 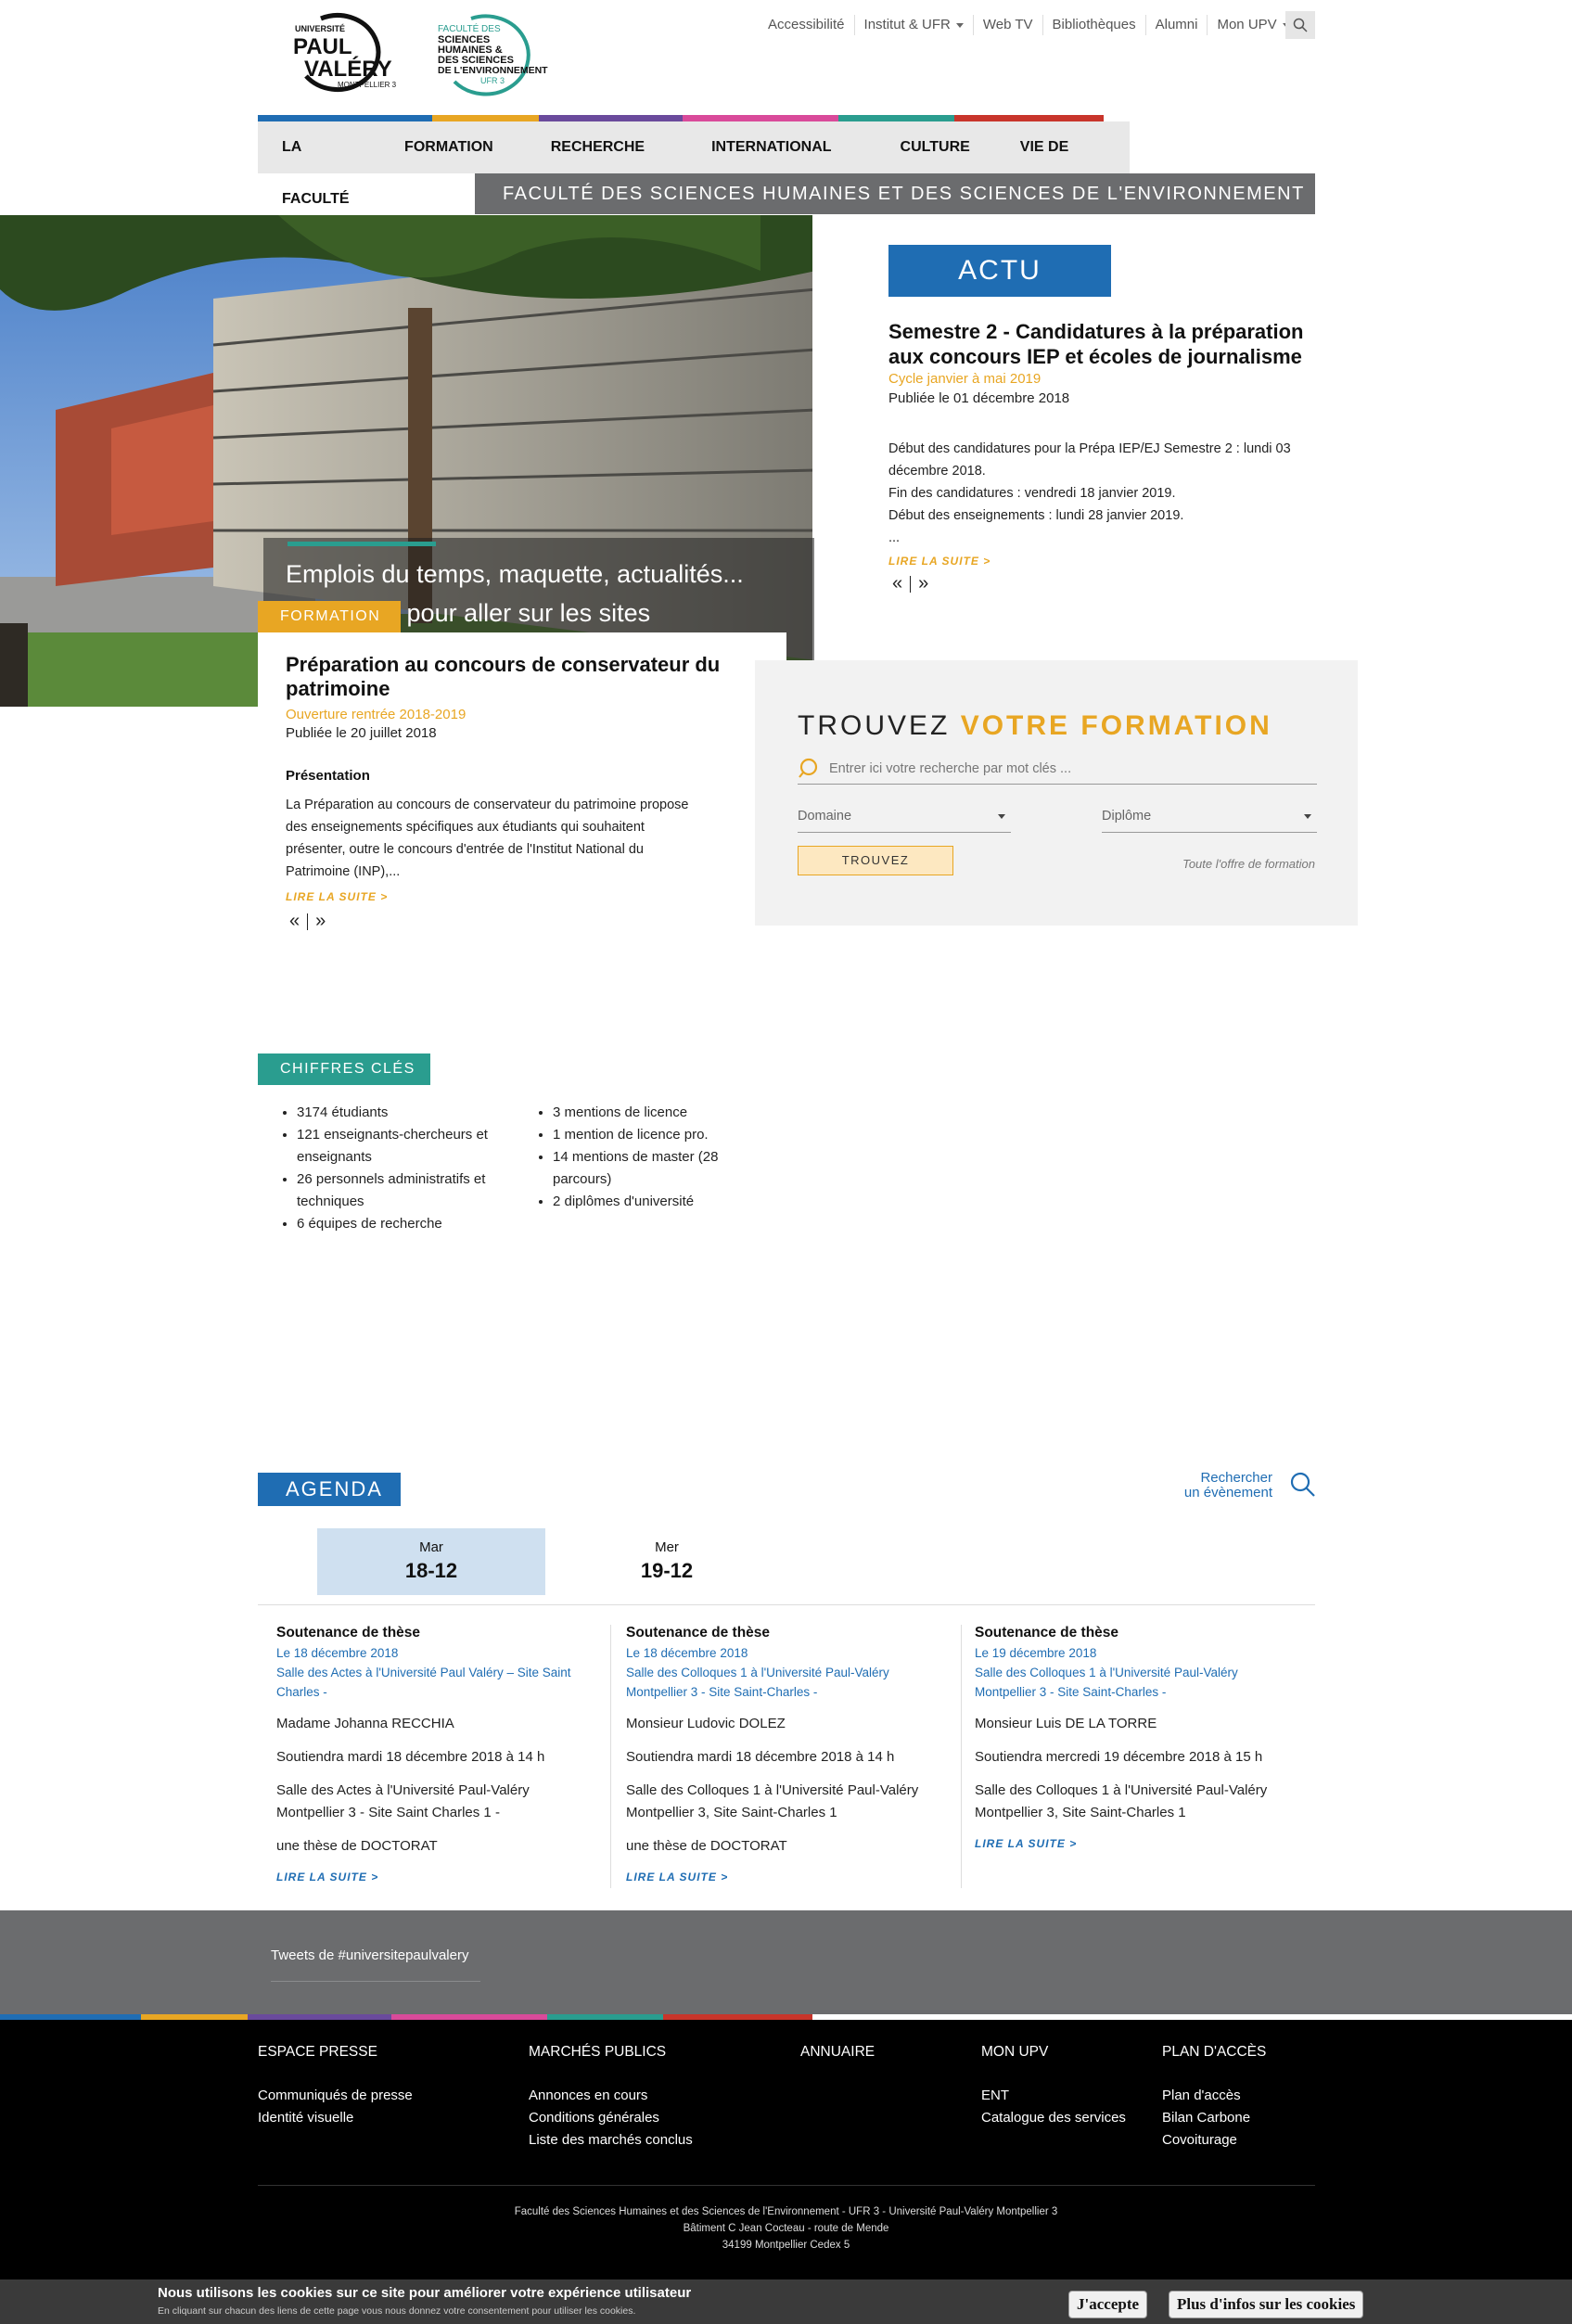 What do you see at coordinates (344, 1069) in the screenshot?
I see `chiffres-cles-tag: CHIFFRES CLÉS` at bounding box center [344, 1069].